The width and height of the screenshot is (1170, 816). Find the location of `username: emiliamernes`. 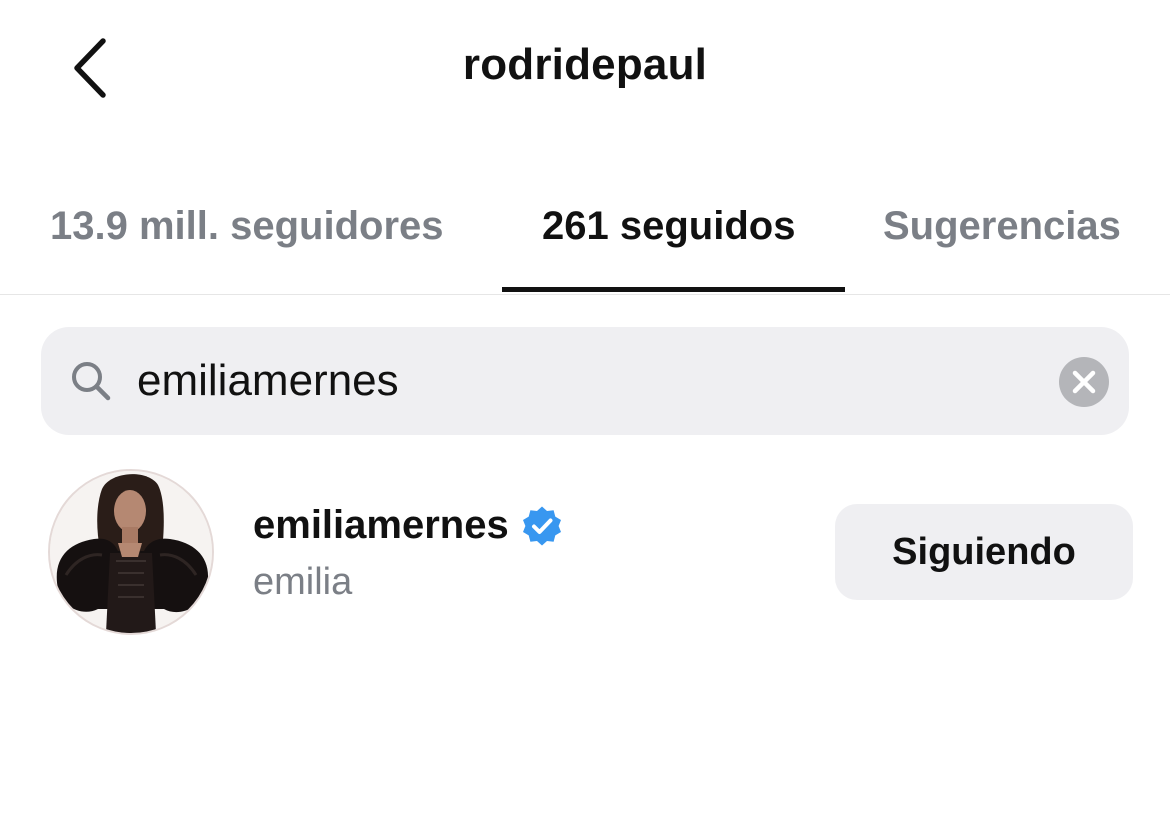

username: emiliamernes is located at coordinates (381, 525).